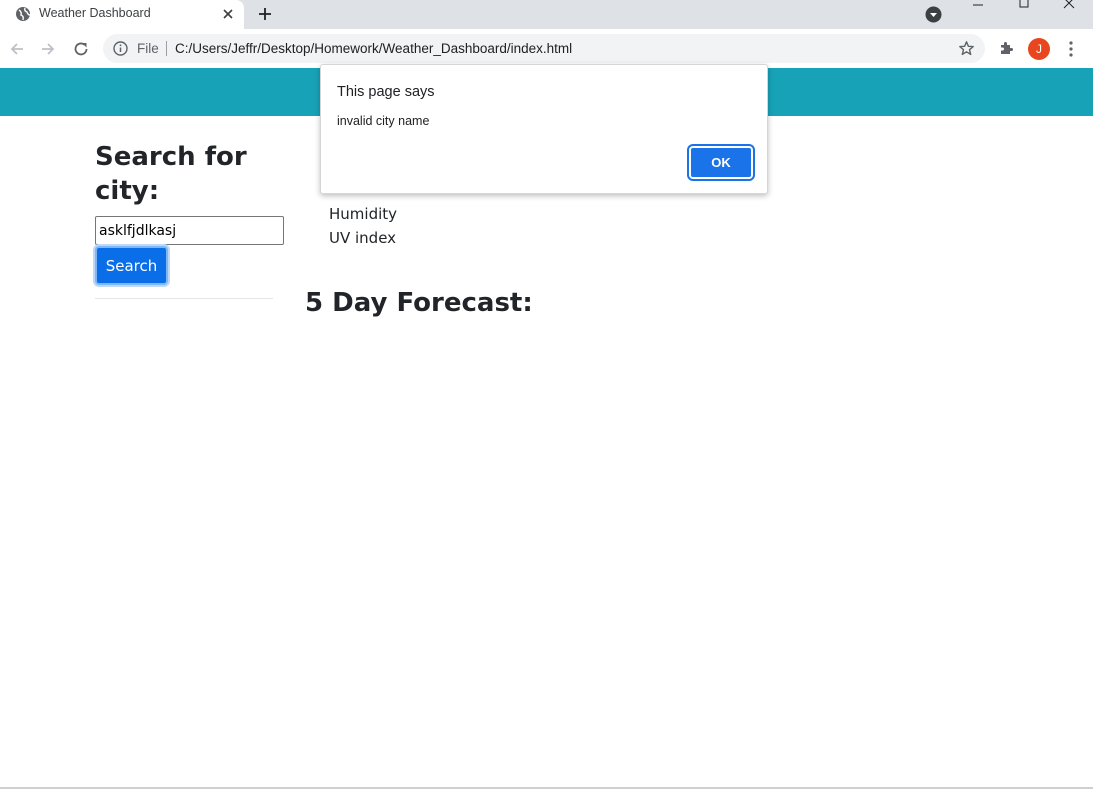  Describe the element at coordinates (933, 14) in the screenshot. I see `tab-search-icon` at that location.